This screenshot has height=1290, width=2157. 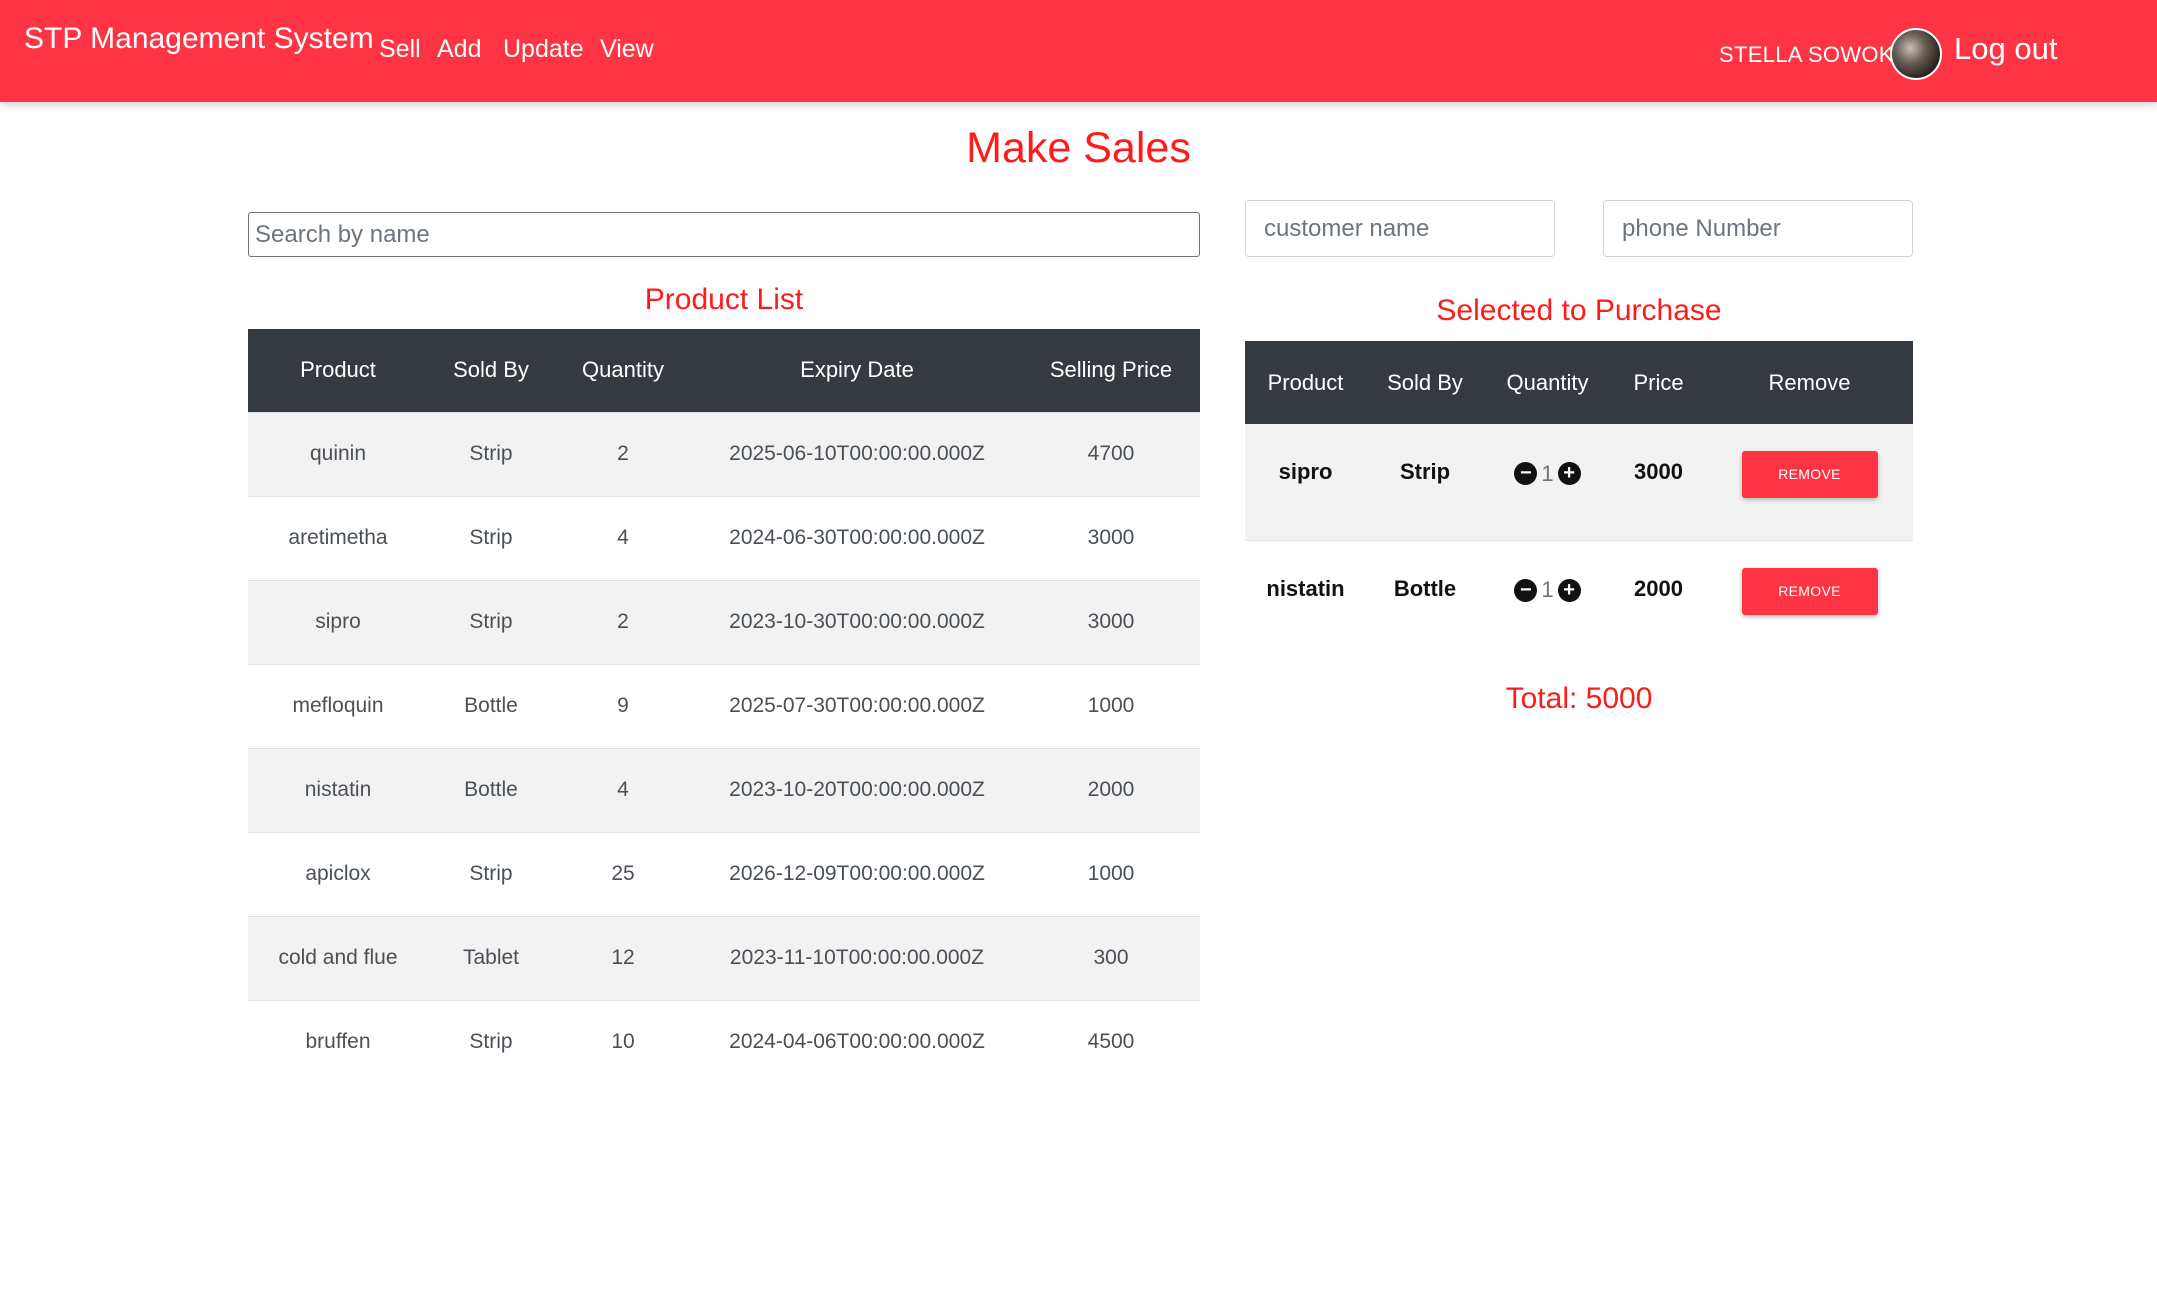 I want to click on column-header-expiry-date: Expiry Date, so click(x=857, y=370).